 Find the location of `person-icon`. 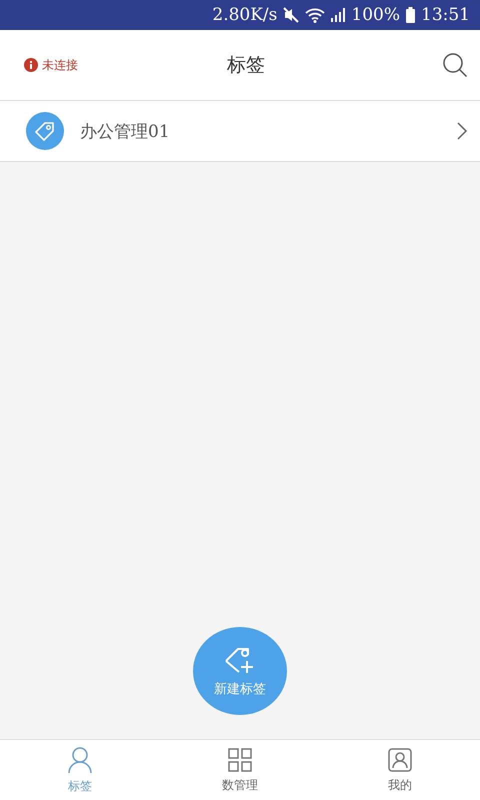

person-icon is located at coordinates (80, 760).